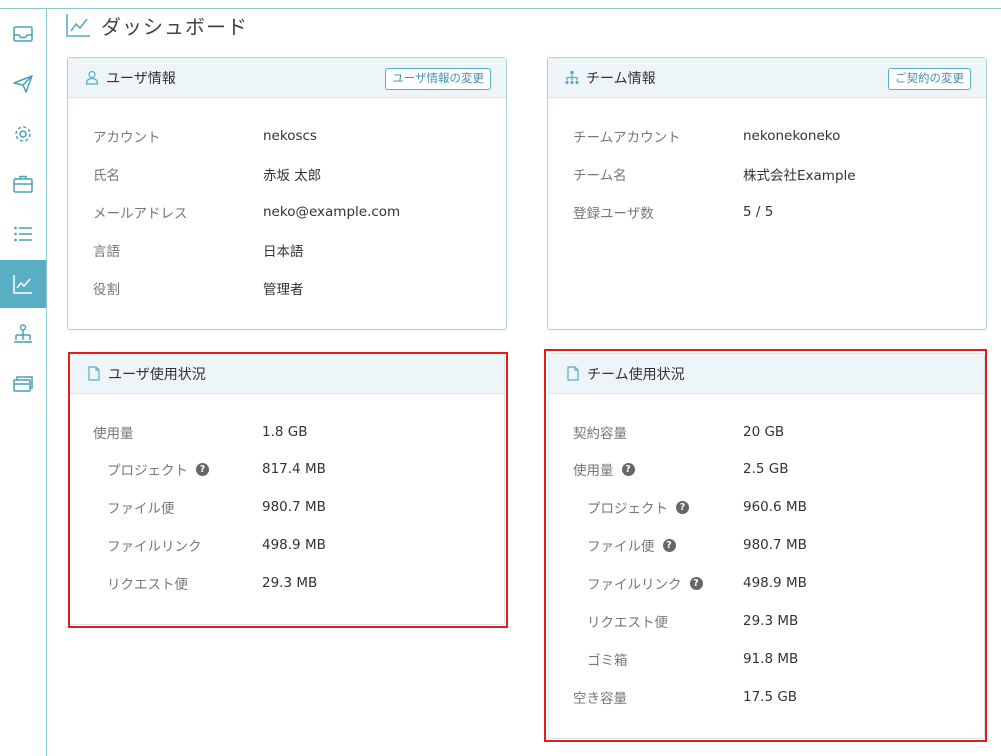 This screenshot has width=1001, height=756. Describe the element at coordinates (758, 212) in the screenshot. I see `row-value: 5 / 5` at that location.